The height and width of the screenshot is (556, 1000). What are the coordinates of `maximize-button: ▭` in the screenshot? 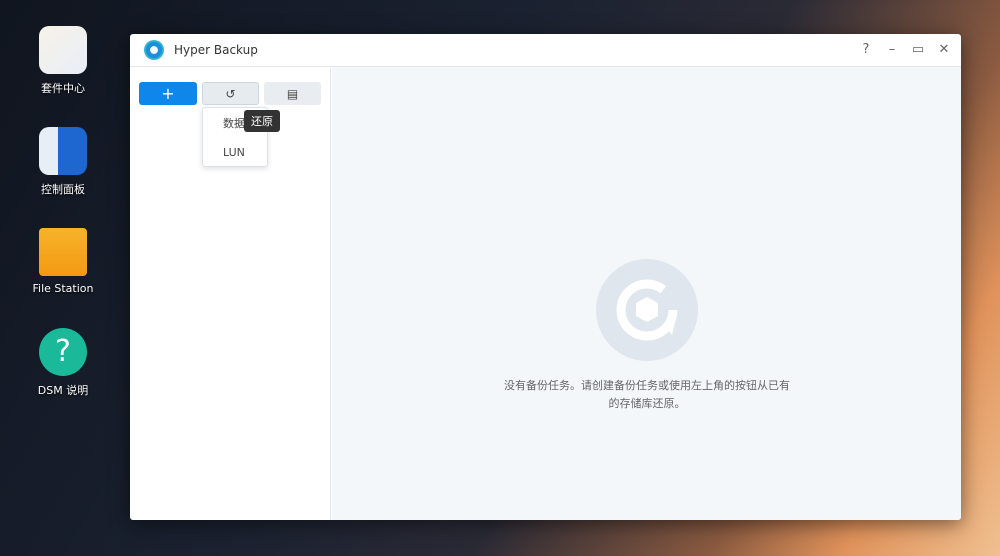 It's located at (918, 49).